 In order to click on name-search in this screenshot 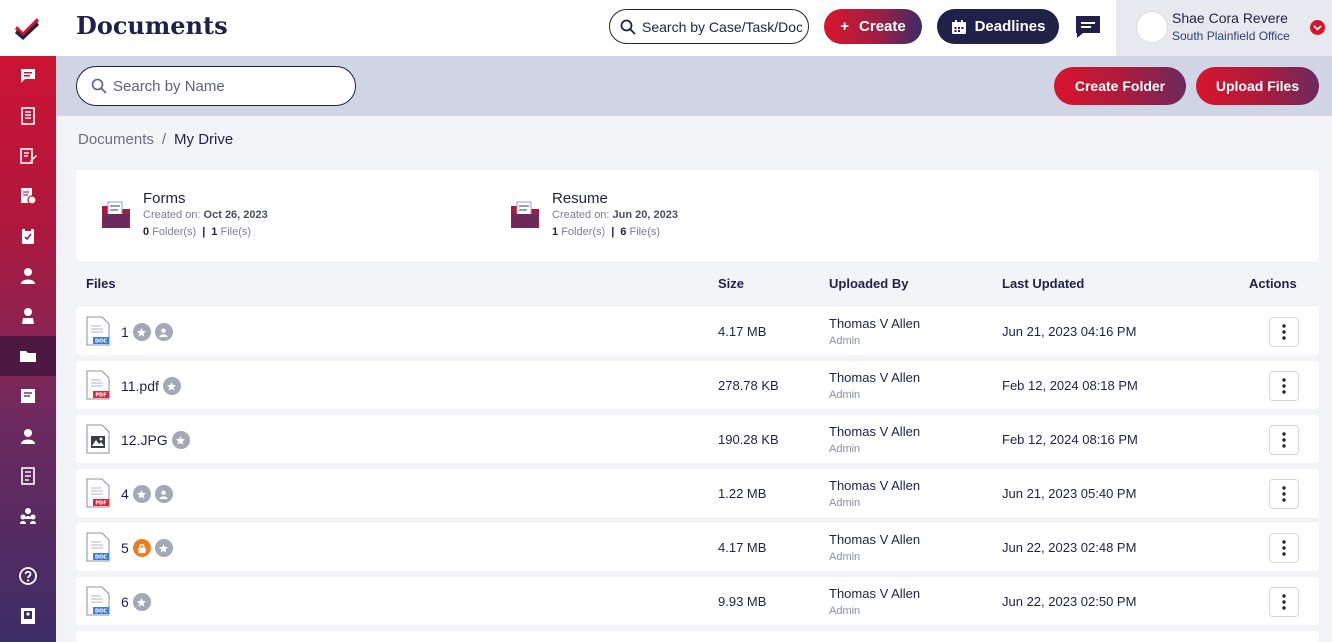, I will do `click(216, 86)`.